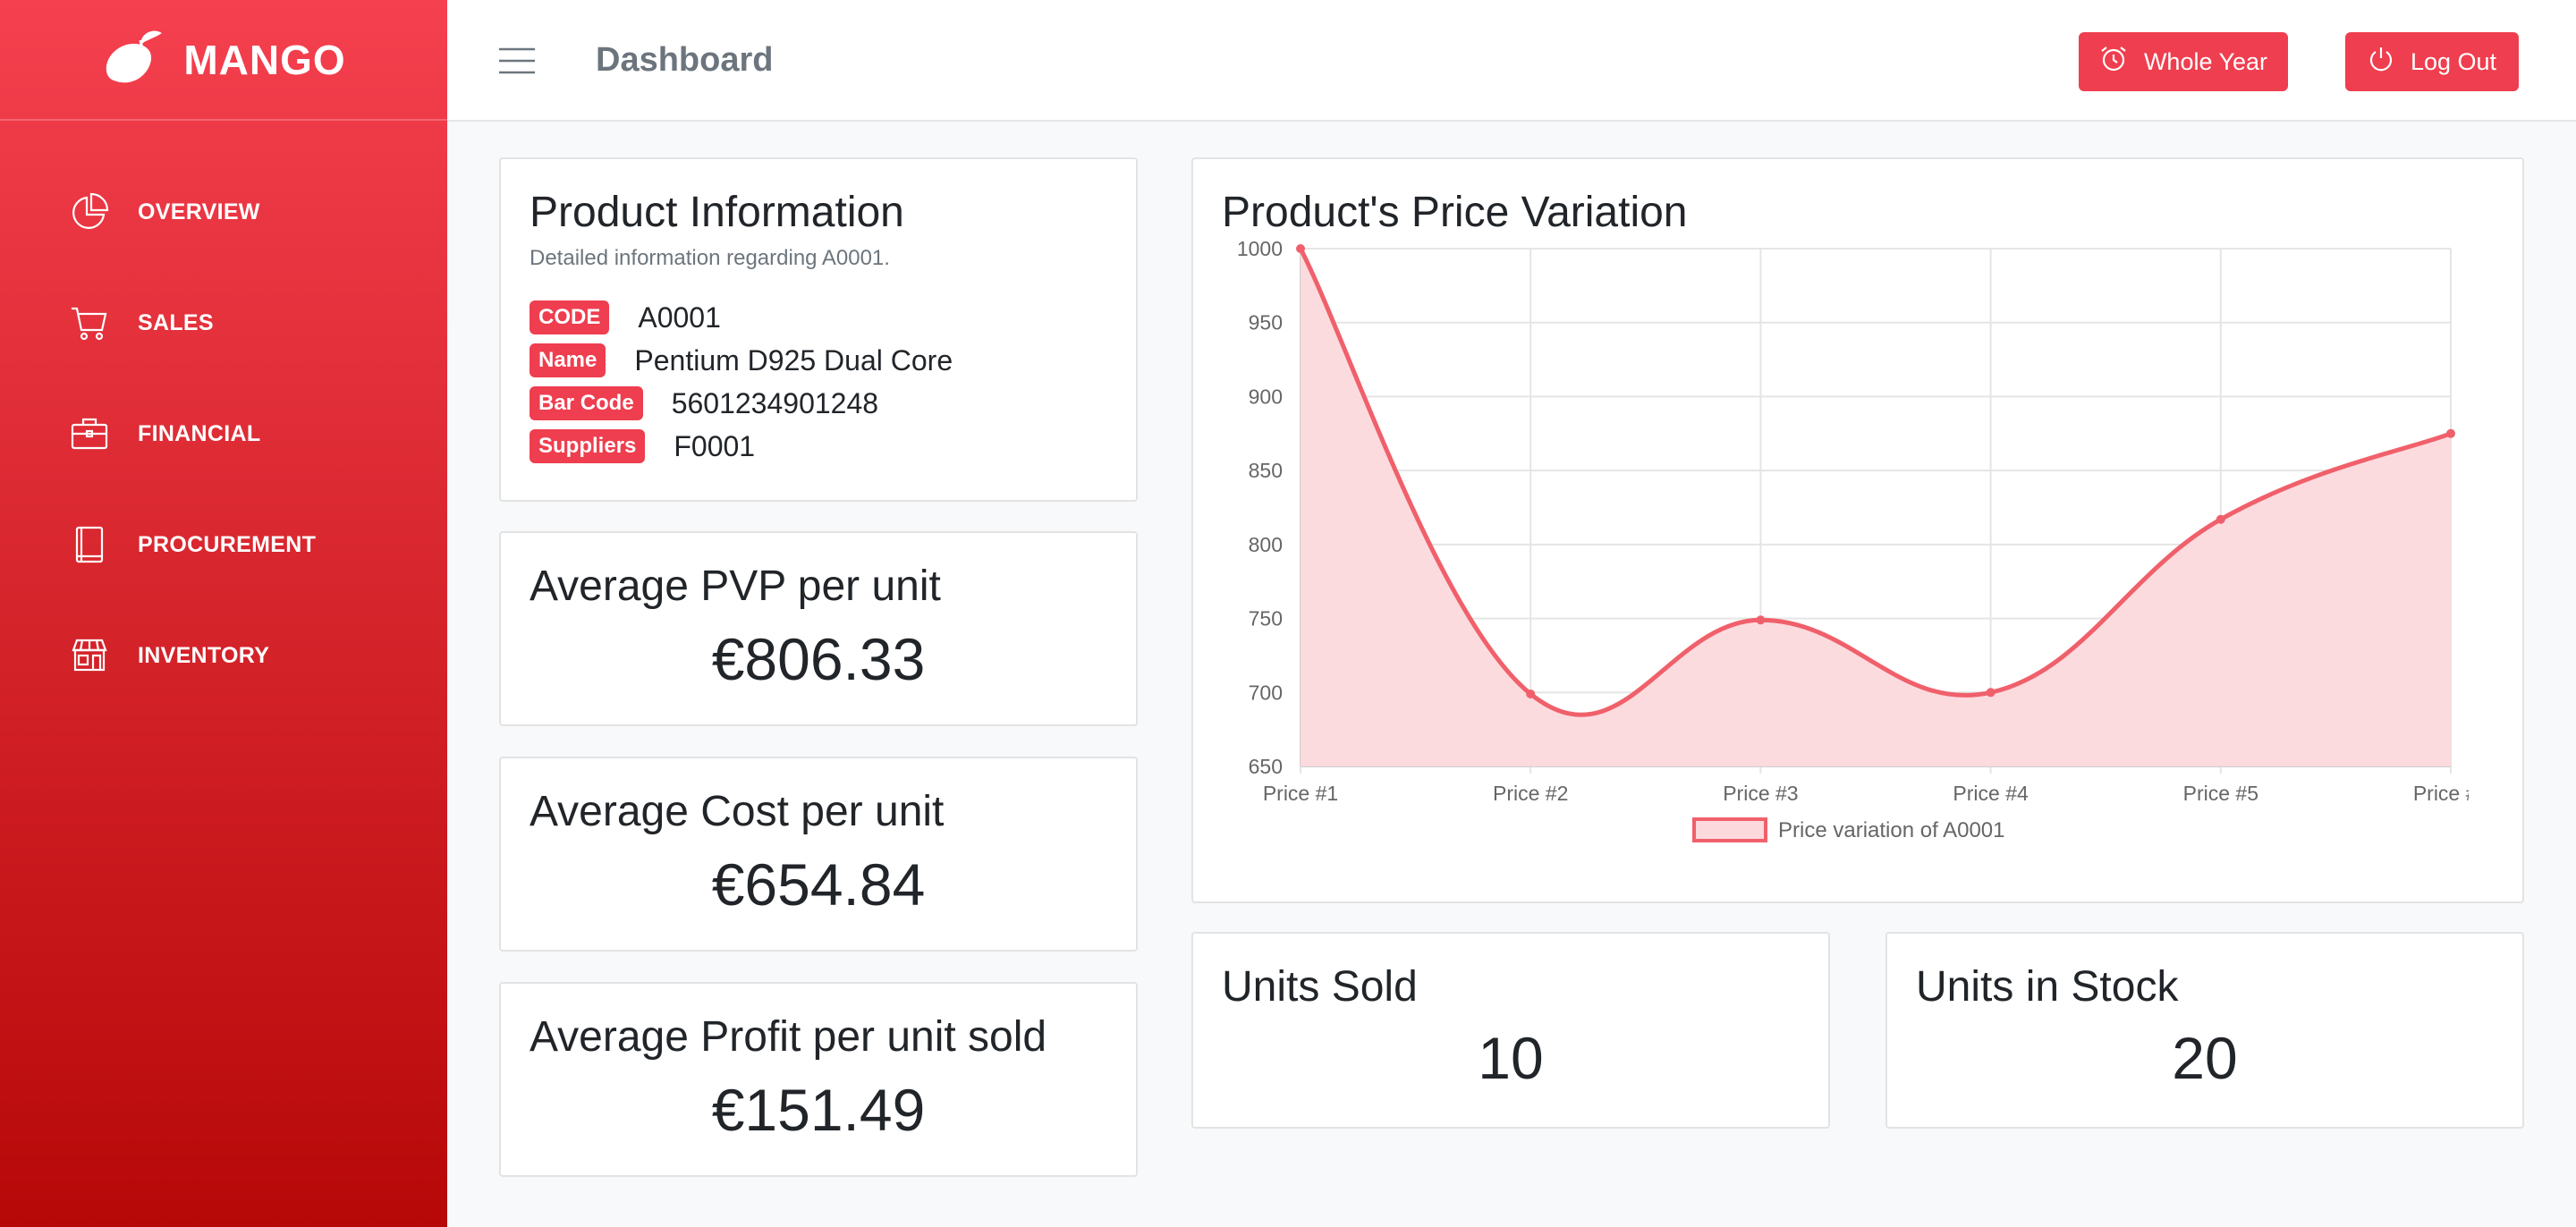 This screenshot has height=1227, width=2576. Describe the element at coordinates (1891, 830) in the screenshot. I see `legend-label: Price variation of A0001` at that location.